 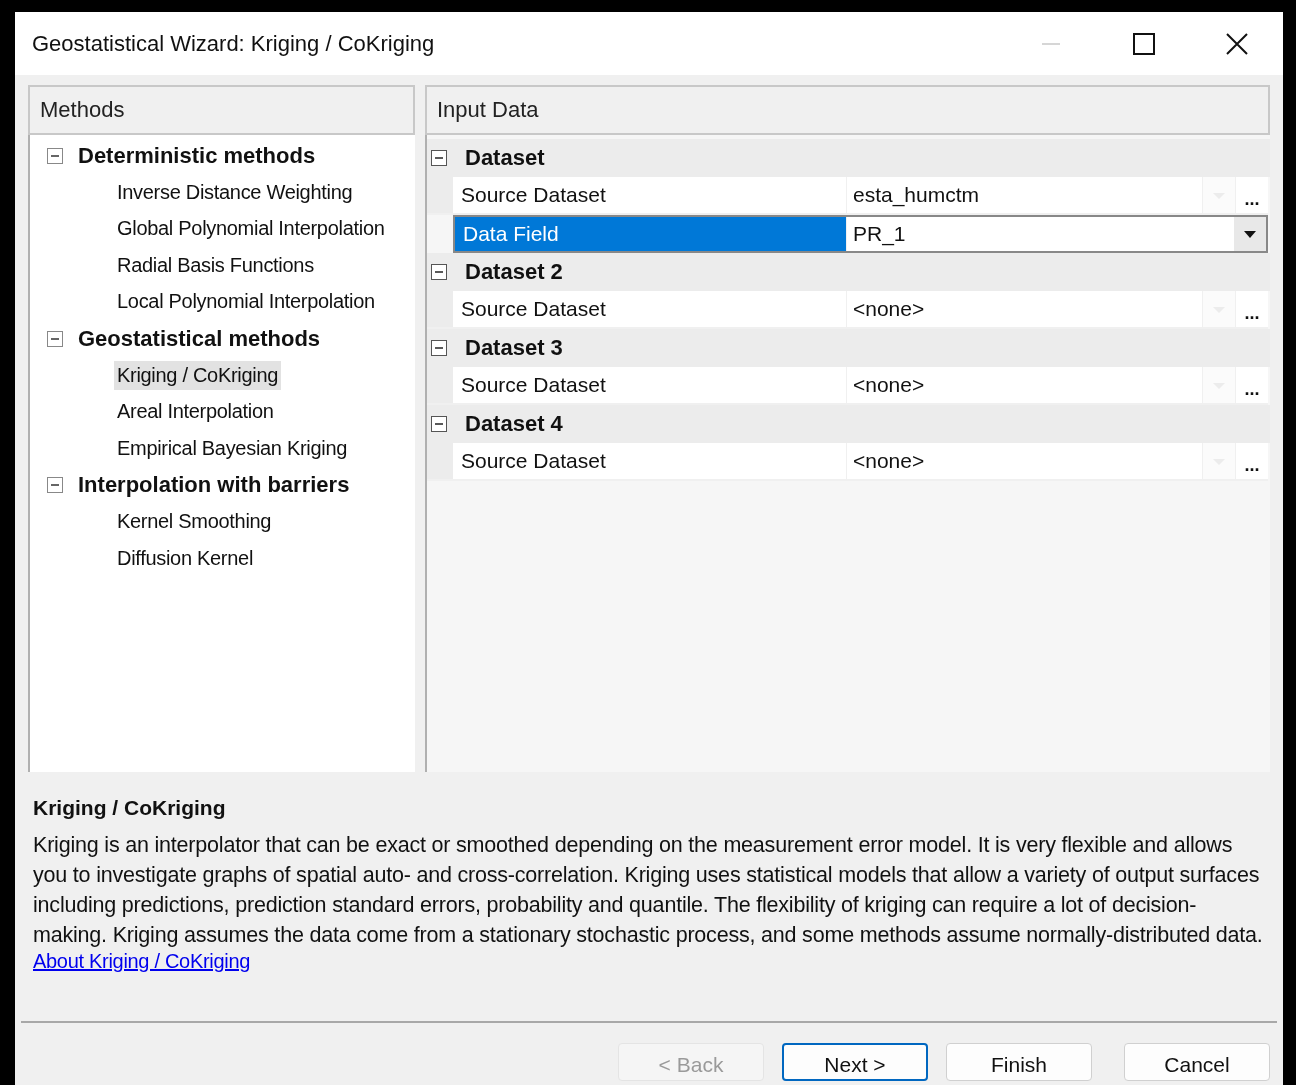 I want to click on maximize-icon, so click(x=1144, y=43).